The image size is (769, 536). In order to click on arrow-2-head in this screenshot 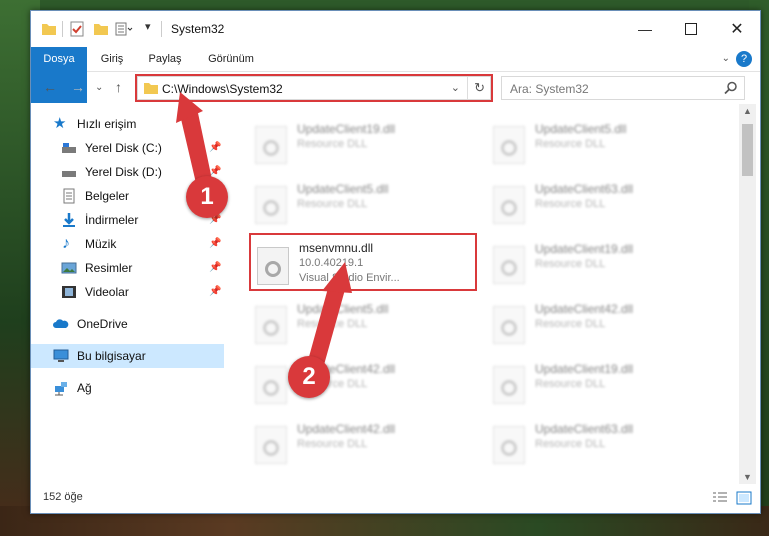, I will do `click(337, 277)`.